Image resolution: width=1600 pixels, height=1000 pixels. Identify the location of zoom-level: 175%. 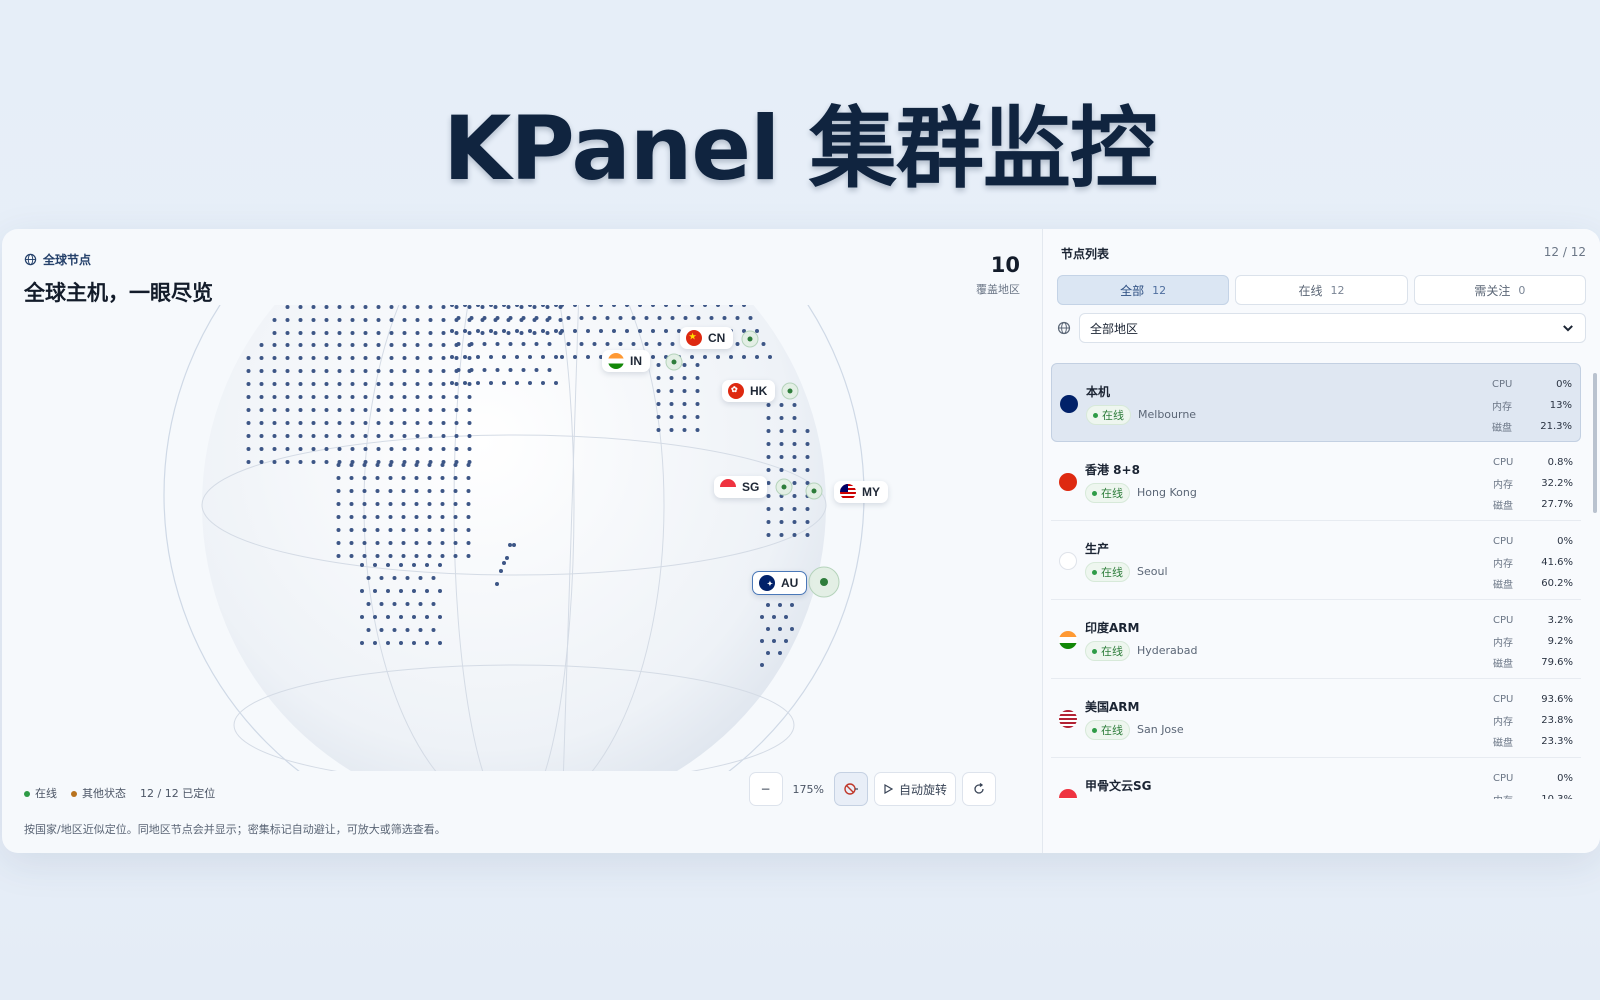
(808, 789).